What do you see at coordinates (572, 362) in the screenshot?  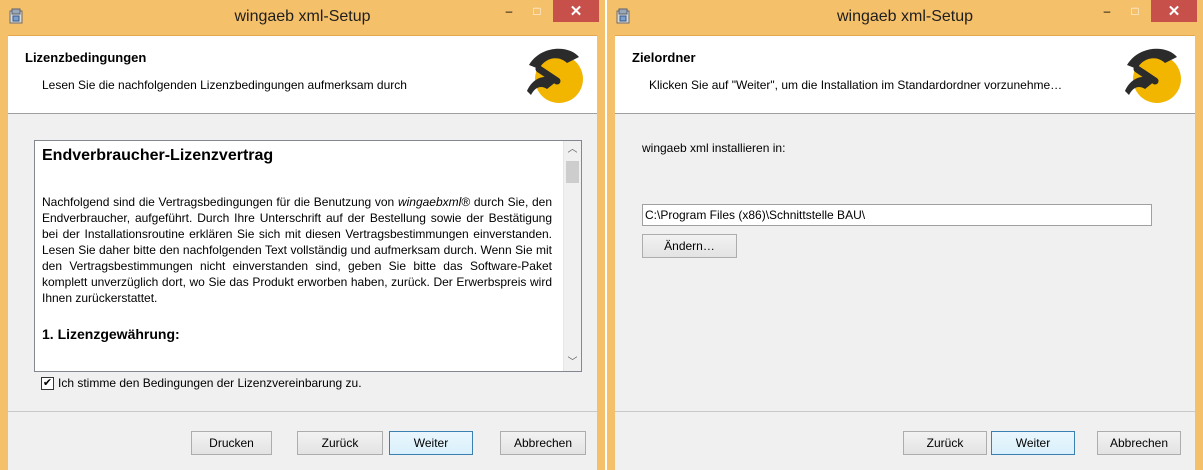 I see `scroll-down-arrow-icon: ﹀` at bounding box center [572, 362].